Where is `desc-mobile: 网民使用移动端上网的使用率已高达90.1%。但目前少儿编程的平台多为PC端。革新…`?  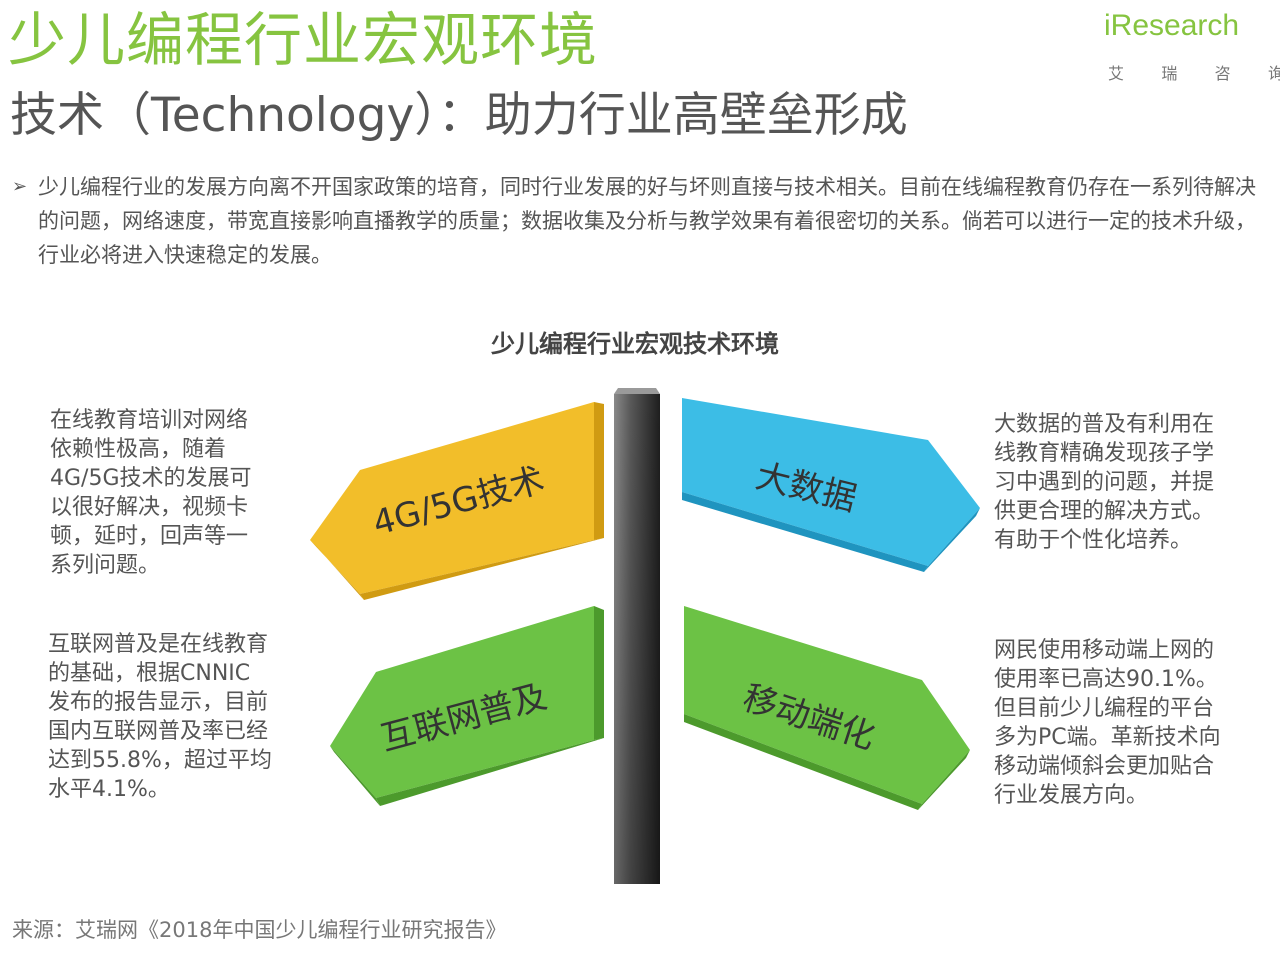 desc-mobile: 网民使用移动端上网的使用率已高达90.1%。但目前少儿编程的平台多为PC端。革新… is located at coordinates (1107, 723).